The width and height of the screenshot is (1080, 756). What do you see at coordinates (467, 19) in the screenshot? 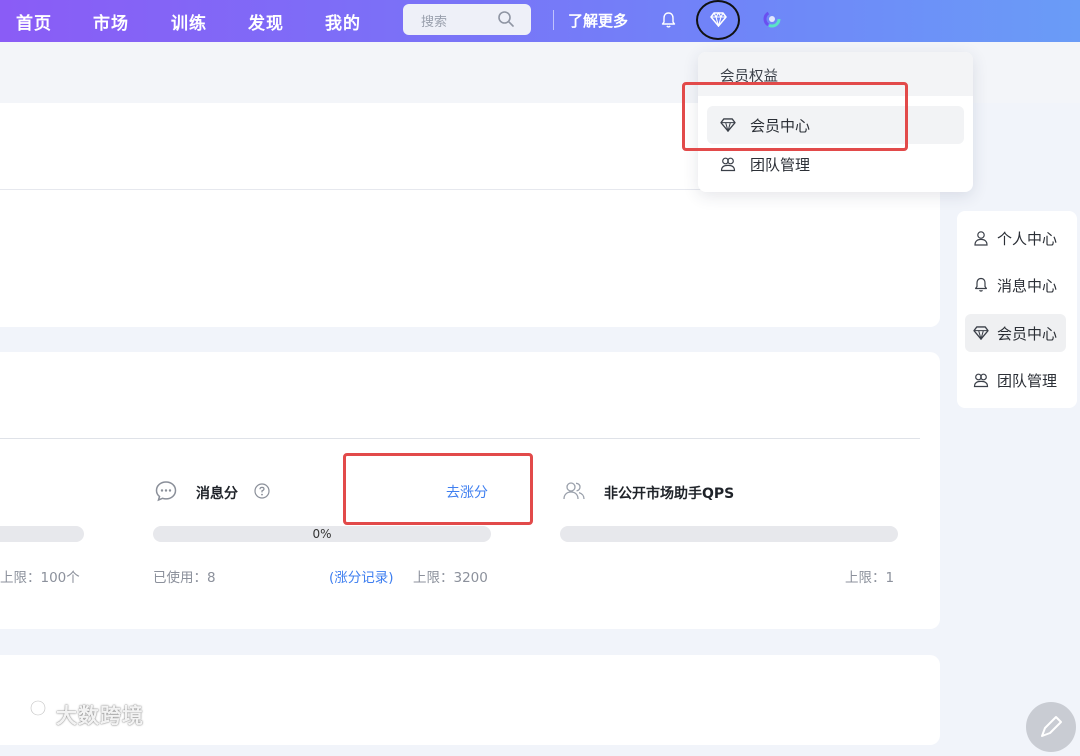
I see `search-box: 搜索` at bounding box center [467, 19].